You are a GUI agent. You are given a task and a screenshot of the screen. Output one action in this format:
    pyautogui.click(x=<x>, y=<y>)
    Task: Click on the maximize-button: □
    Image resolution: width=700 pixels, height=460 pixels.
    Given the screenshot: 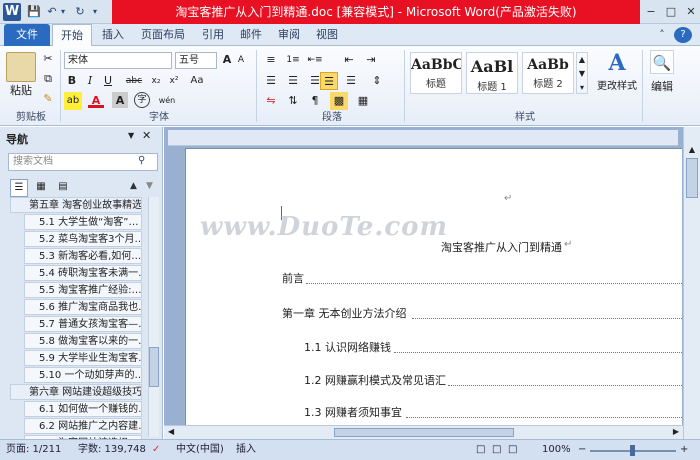 What is the action you would take?
    pyautogui.click(x=671, y=12)
    